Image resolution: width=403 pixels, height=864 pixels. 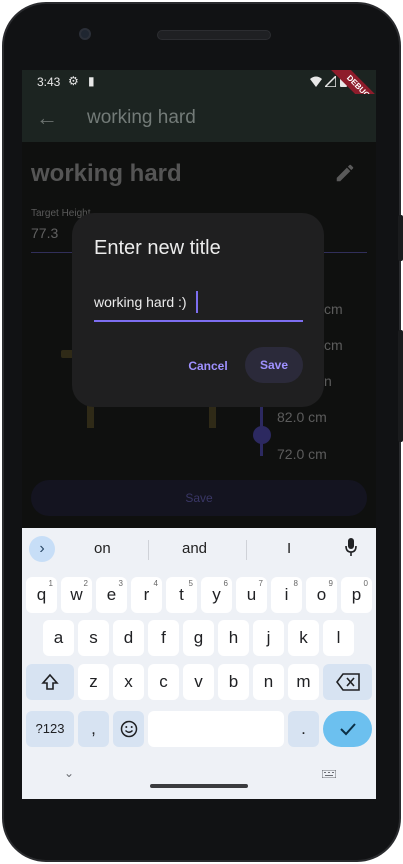 I want to click on key-a: a, so click(x=58, y=638).